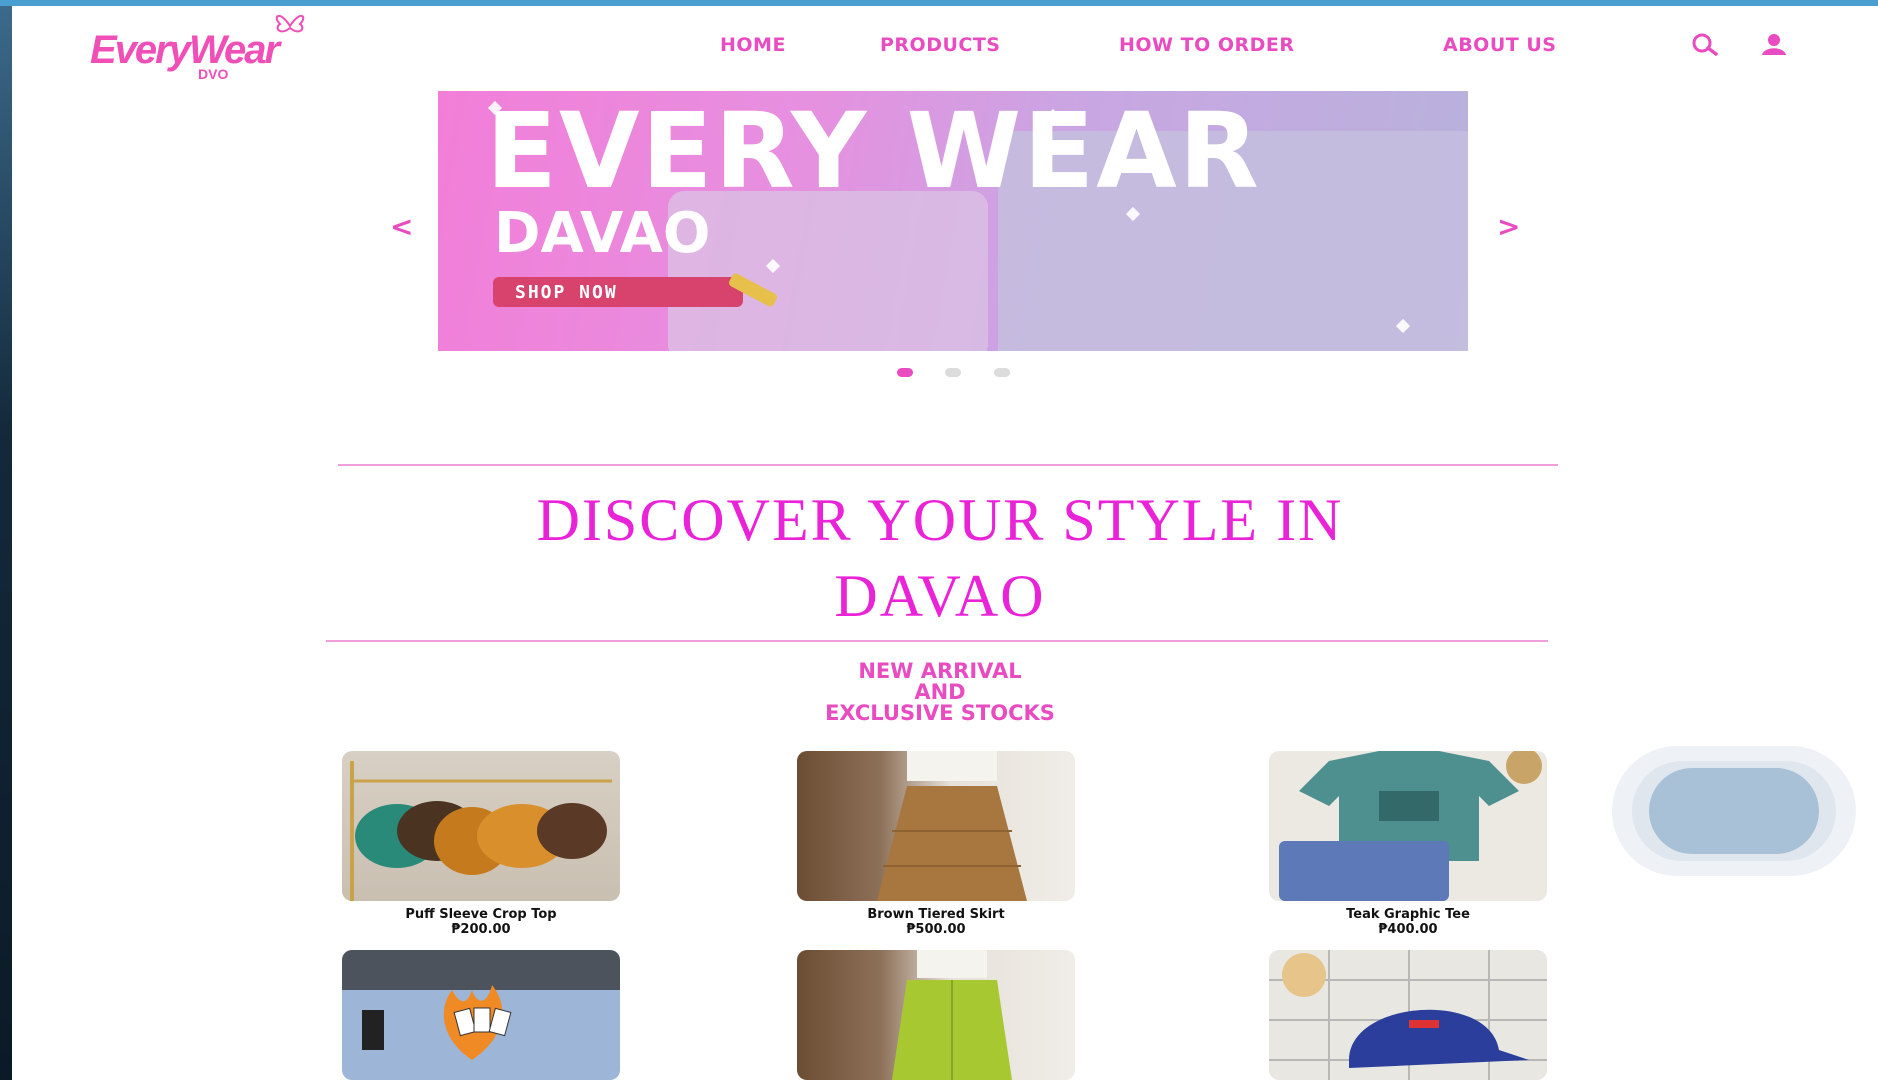  Describe the element at coordinates (939, 3) in the screenshot. I see `browser-top-strip` at that location.